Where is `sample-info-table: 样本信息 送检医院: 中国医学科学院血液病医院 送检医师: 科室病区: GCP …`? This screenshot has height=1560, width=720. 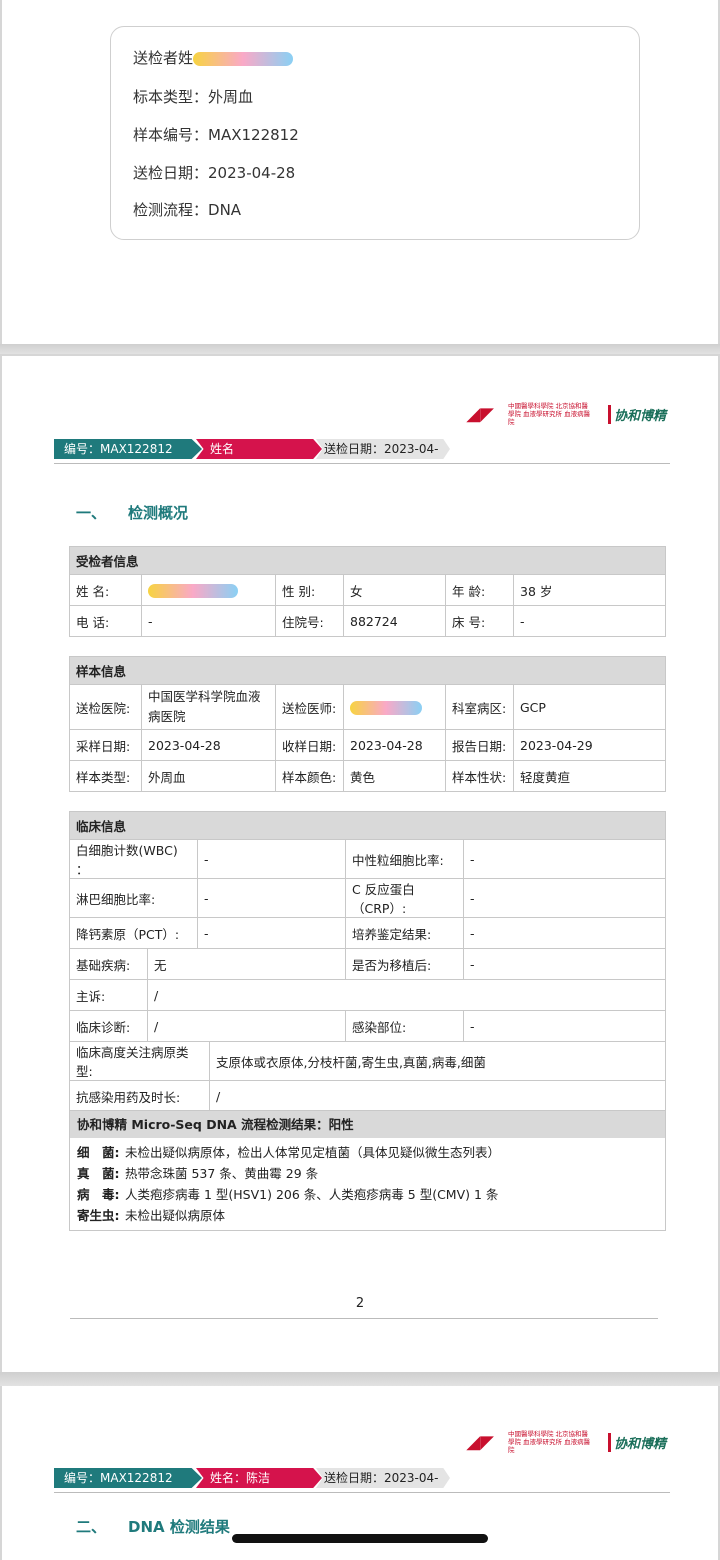
sample-info-table: 样本信息 送检医院: 中国医学科学院血液病医院 送检医师: 科室病区: GCP … is located at coordinates (367, 724).